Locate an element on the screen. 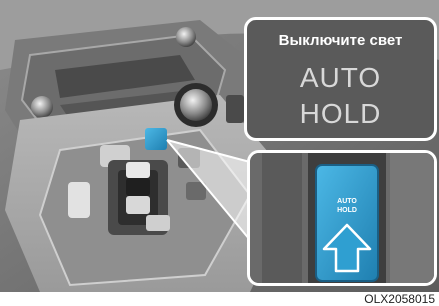 The image size is (439, 306). display-hold-text: HOLD is located at coordinates (340, 113).